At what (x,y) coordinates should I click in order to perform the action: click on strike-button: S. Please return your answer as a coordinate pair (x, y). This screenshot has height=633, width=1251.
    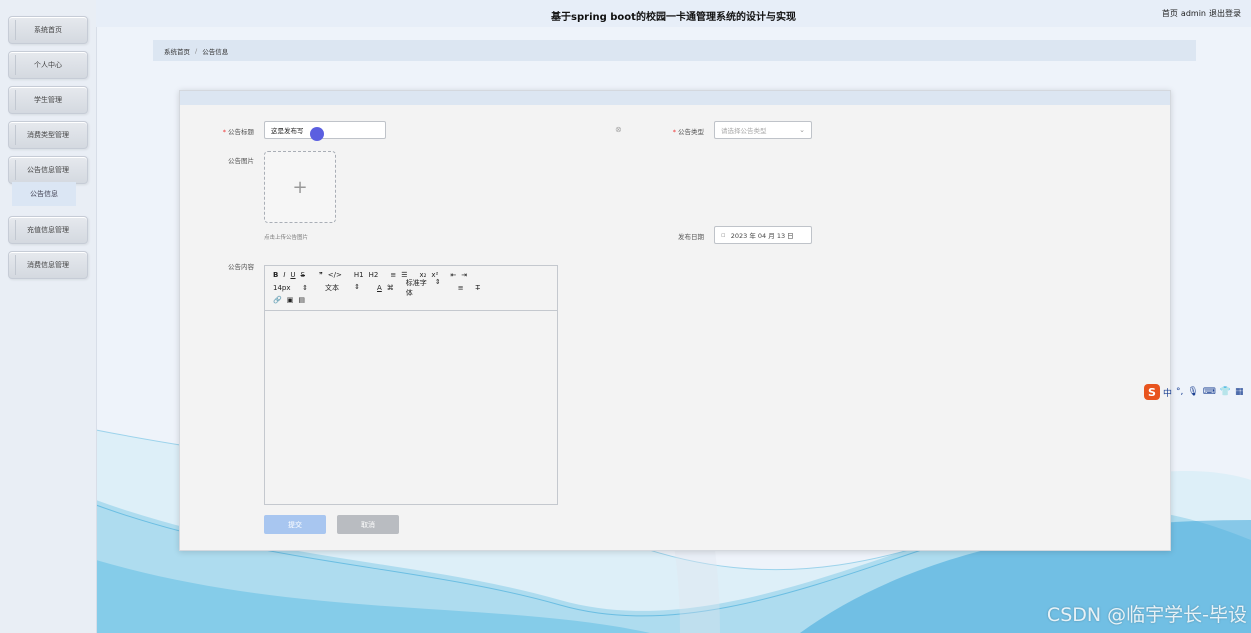
    Looking at the image, I should click on (303, 275).